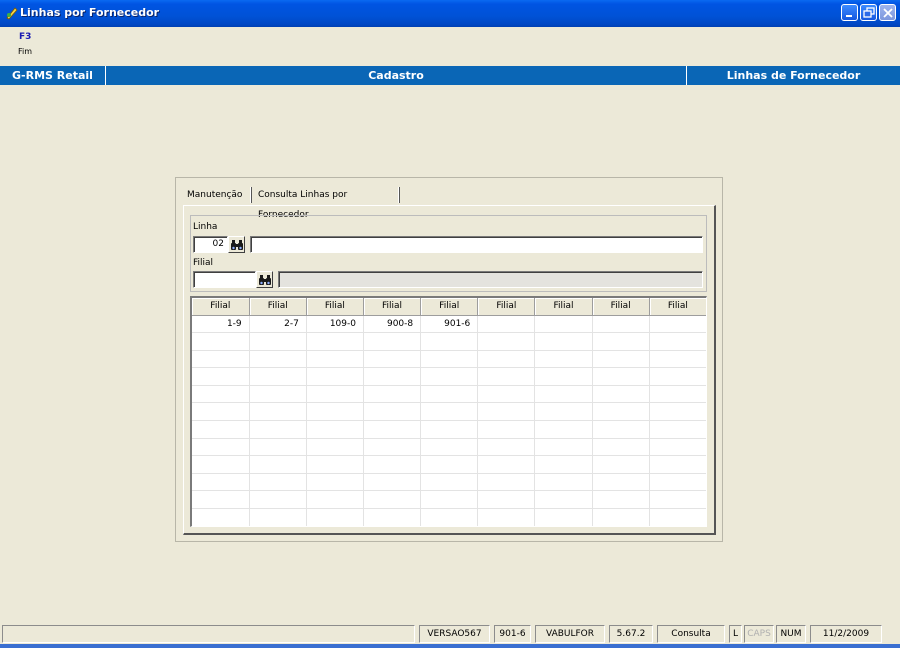  Describe the element at coordinates (224, 279) in the screenshot. I see `filial-code-input` at that location.